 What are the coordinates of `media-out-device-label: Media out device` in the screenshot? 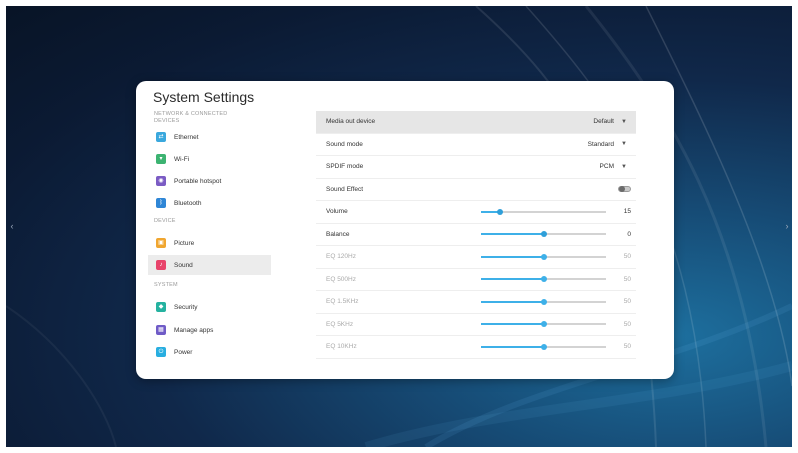 It's located at (351, 122).